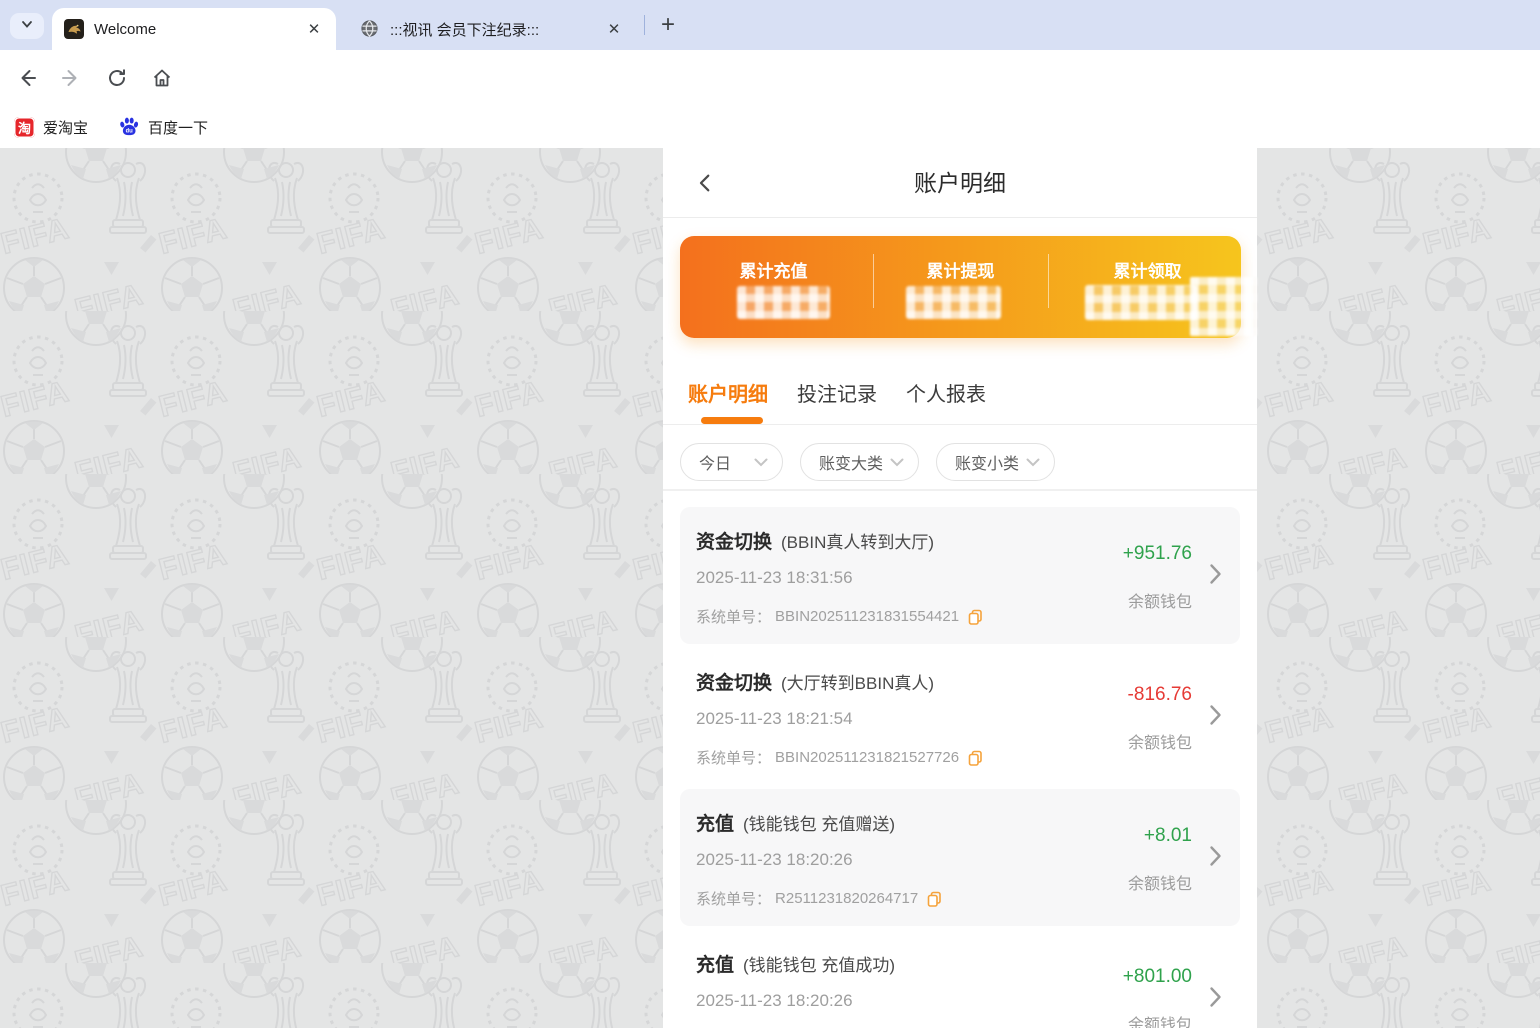 This screenshot has width=1540, height=1028. What do you see at coordinates (732, 420) in the screenshot?
I see `active-tab-underline` at bounding box center [732, 420].